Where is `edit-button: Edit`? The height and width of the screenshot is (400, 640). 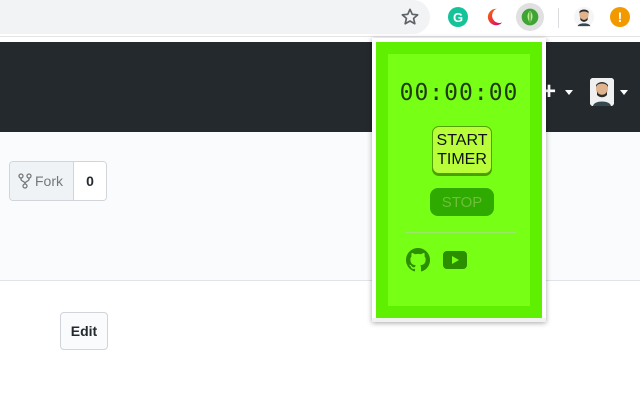 edit-button: Edit is located at coordinates (84, 331).